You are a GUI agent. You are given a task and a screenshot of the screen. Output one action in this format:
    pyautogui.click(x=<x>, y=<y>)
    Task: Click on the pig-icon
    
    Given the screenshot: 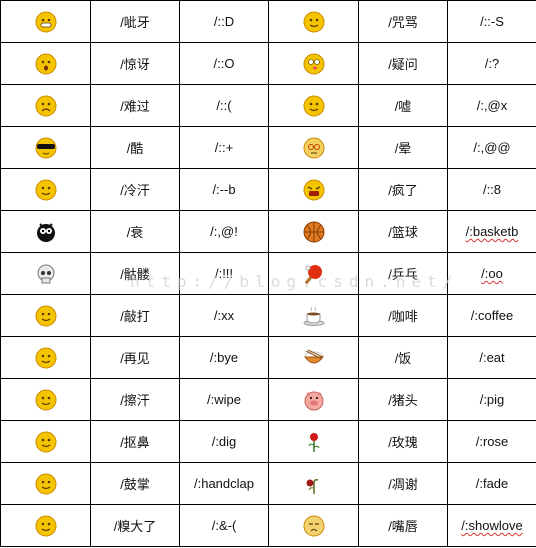 What is the action you would take?
    pyautogui.click(x=314, y=400)
    